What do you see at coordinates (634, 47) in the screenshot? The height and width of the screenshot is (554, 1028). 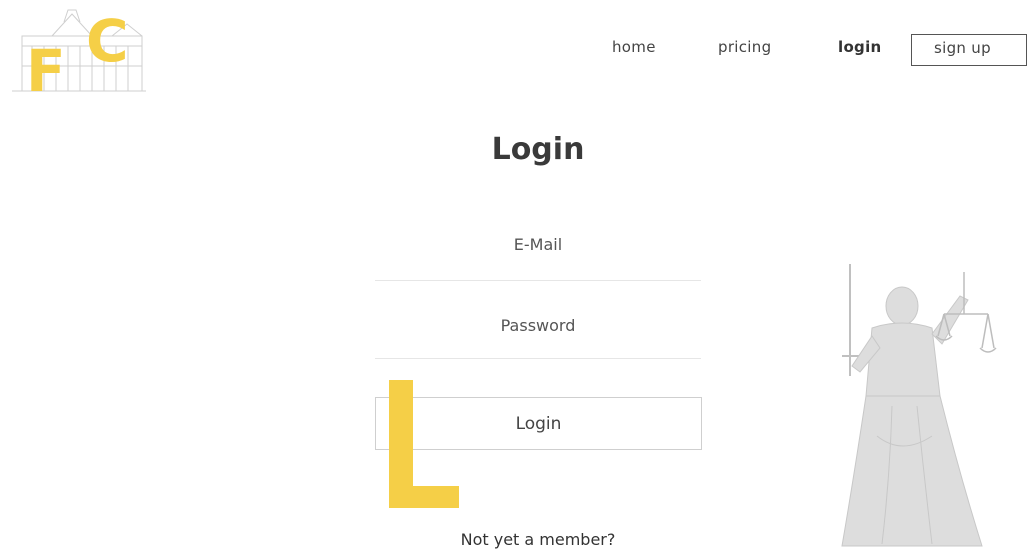 I see `nav-home-link: home` at bounding box center [634, 47].